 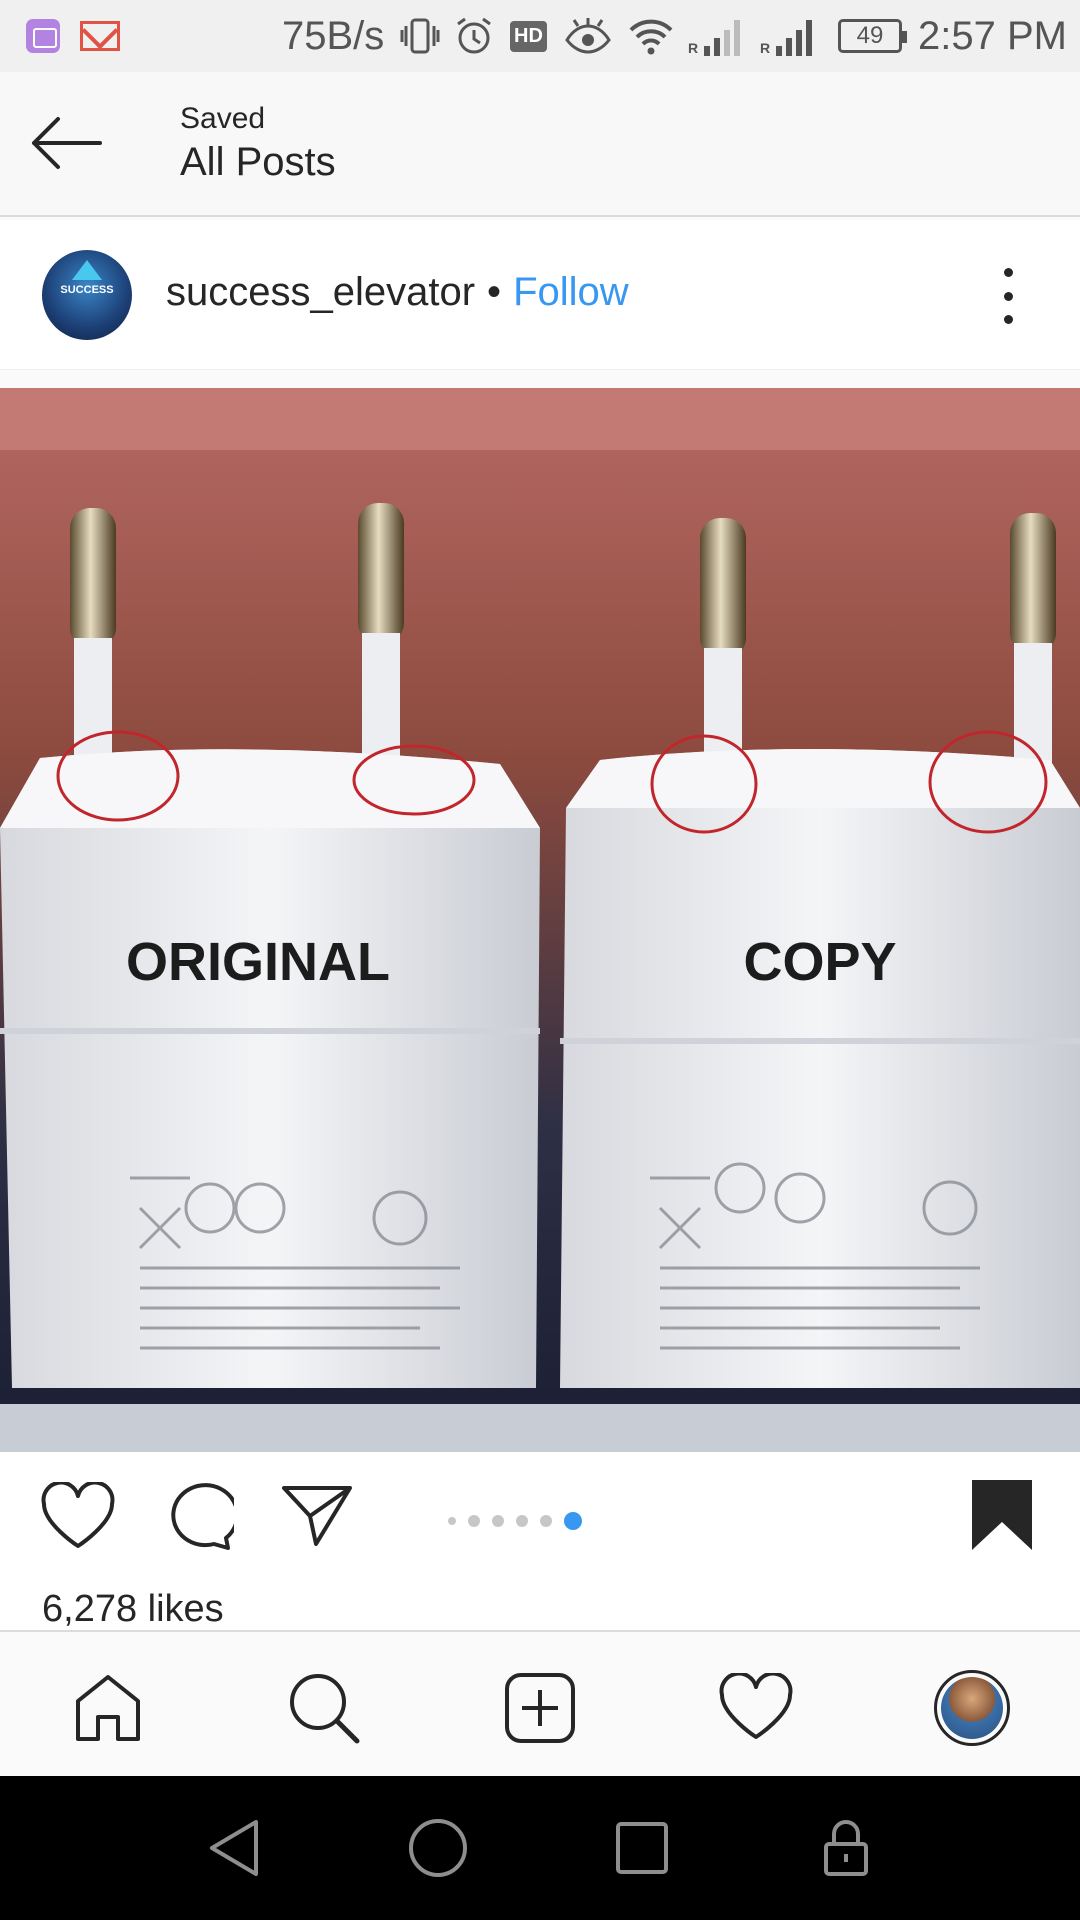 I want to click on send-icon, so click(x=317, y=1516).